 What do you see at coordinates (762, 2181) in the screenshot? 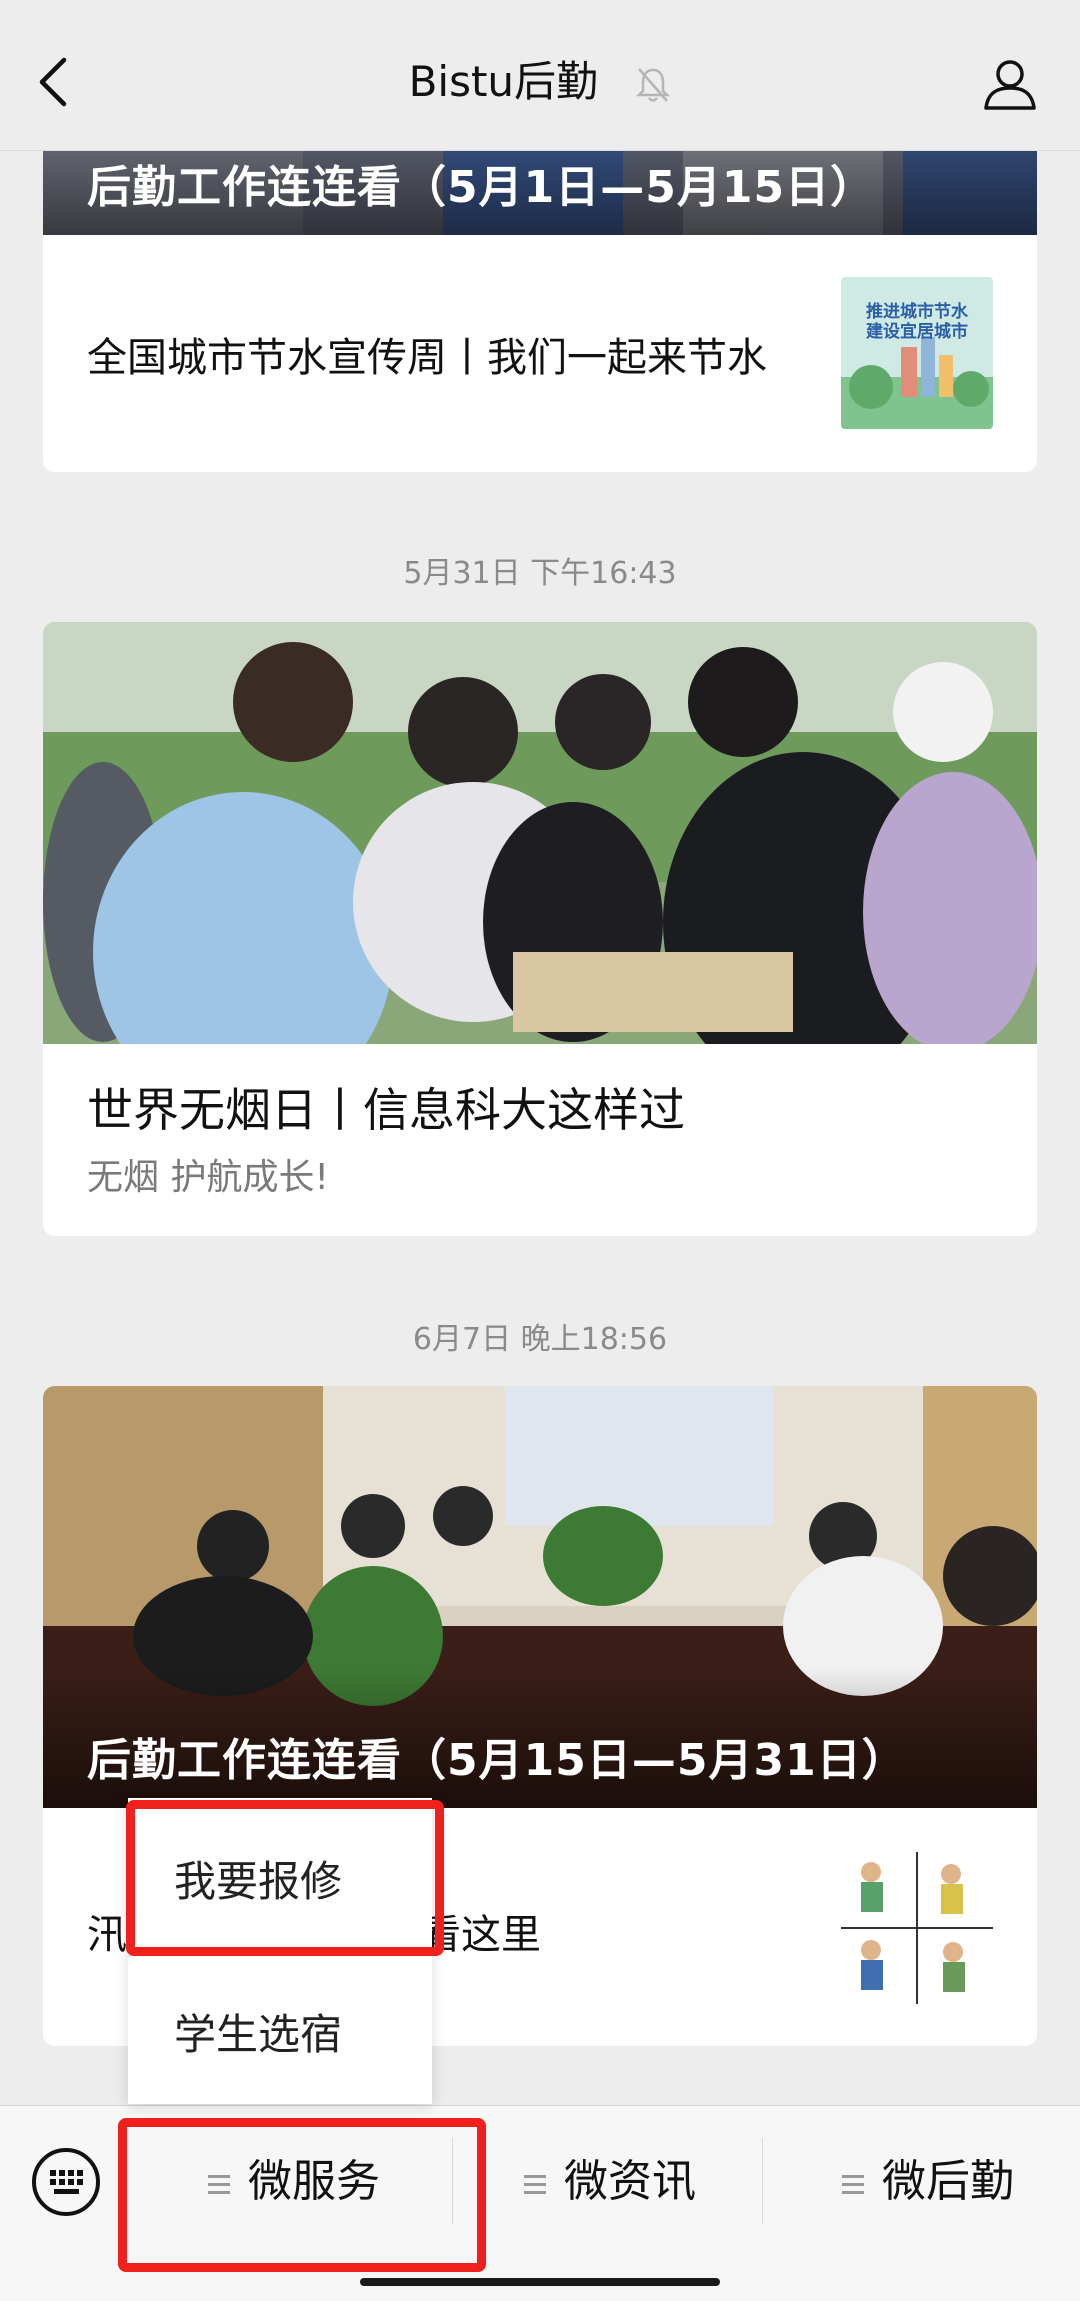
I see `menu-divider` at bounding box center [762, 2181].